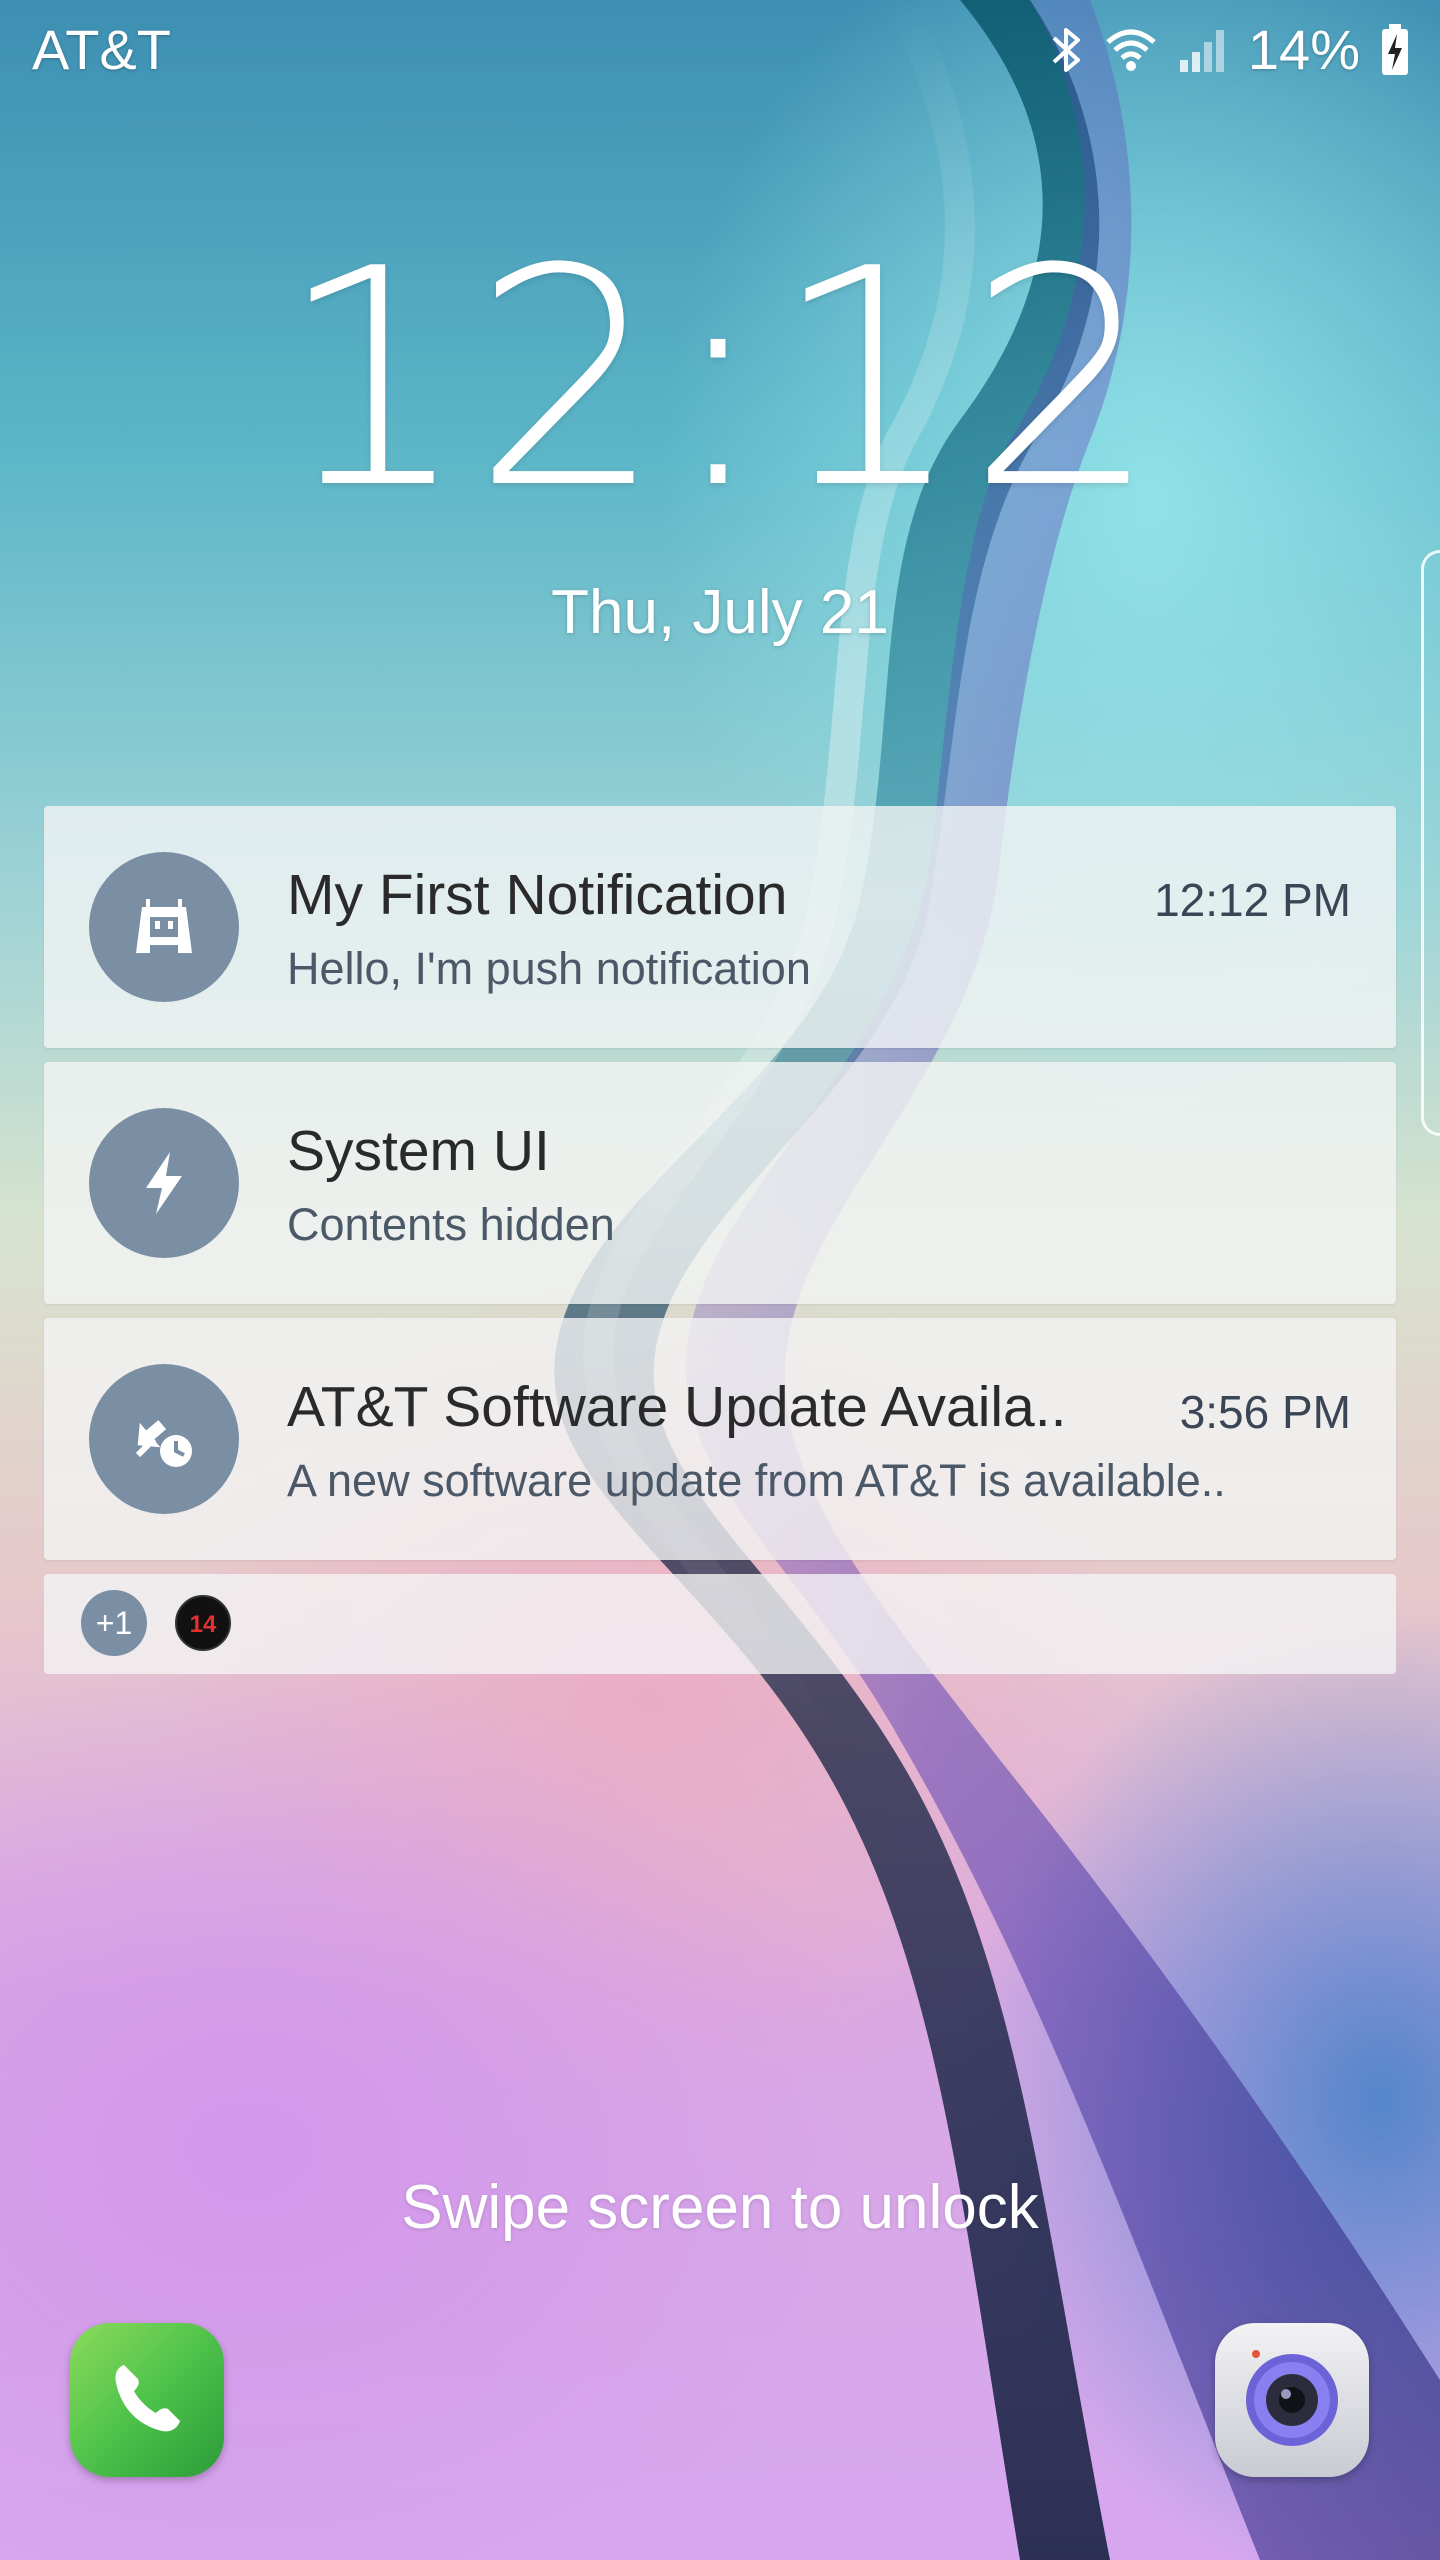  Describe the element at coordinates (1131, 50) in the screenshot. I see `wifi-icon` at that location.